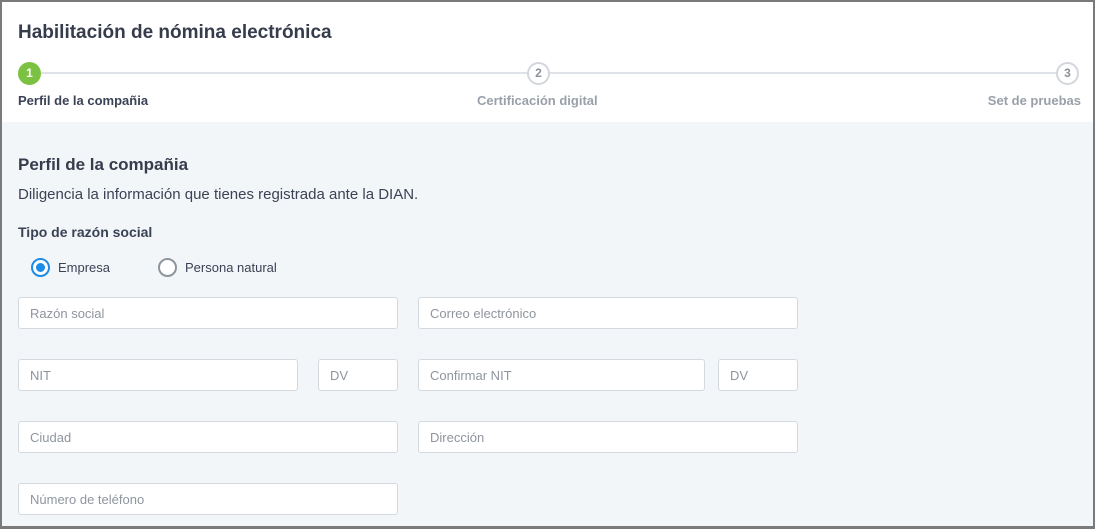  Describe the element at coordinates (538, 73) in the screenshot. I see `step-2-indicator: 2` at that location.